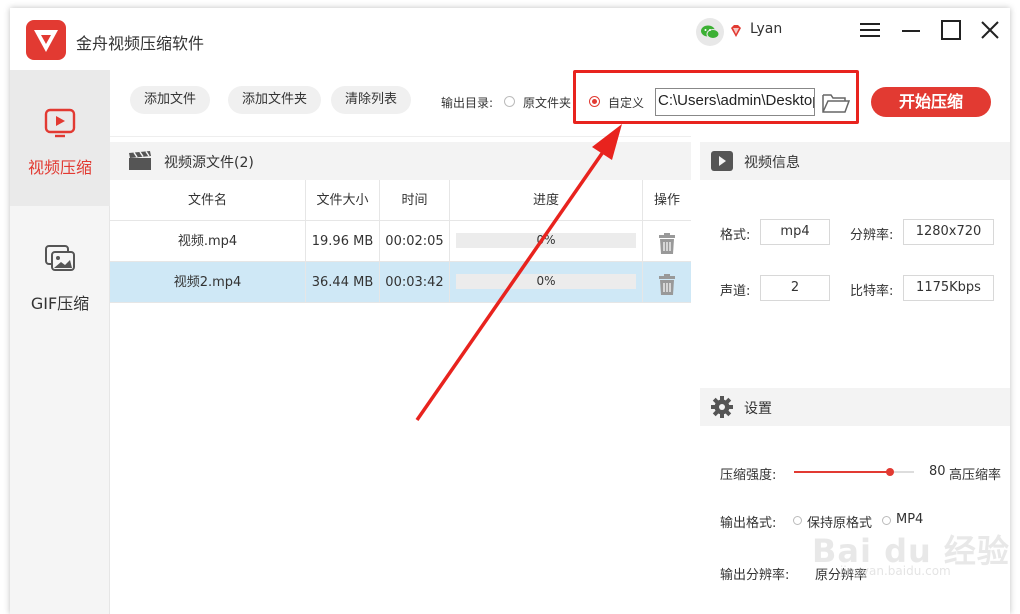 This screenshot has width=1020, height=614. I want to click on bitrate-value: 1175Kbps, so click(948, 288).